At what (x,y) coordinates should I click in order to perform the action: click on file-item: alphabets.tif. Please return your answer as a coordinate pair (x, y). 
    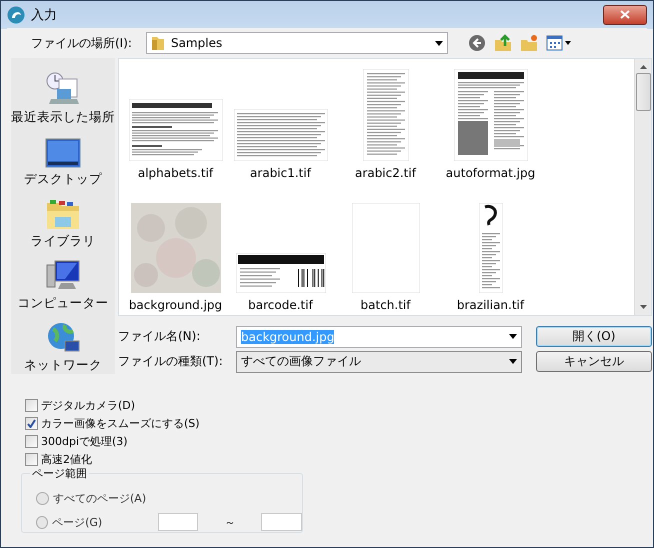
    Looking at the image, I should click on (175, 129).